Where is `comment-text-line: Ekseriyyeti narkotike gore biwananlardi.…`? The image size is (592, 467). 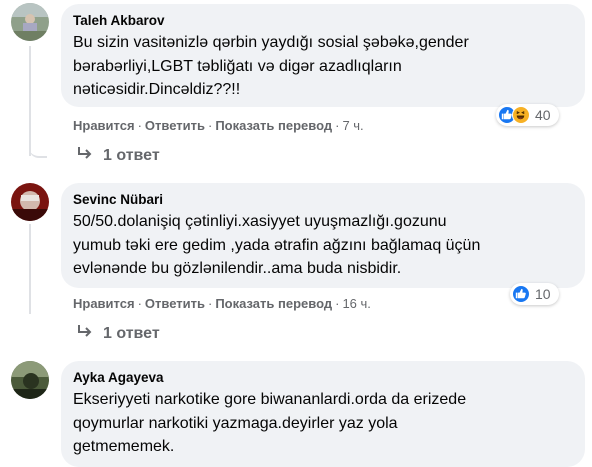
comment-text-line: Ekseriyyeti narkotike gore biwananlardi.… is located at coordinates (270, 399).